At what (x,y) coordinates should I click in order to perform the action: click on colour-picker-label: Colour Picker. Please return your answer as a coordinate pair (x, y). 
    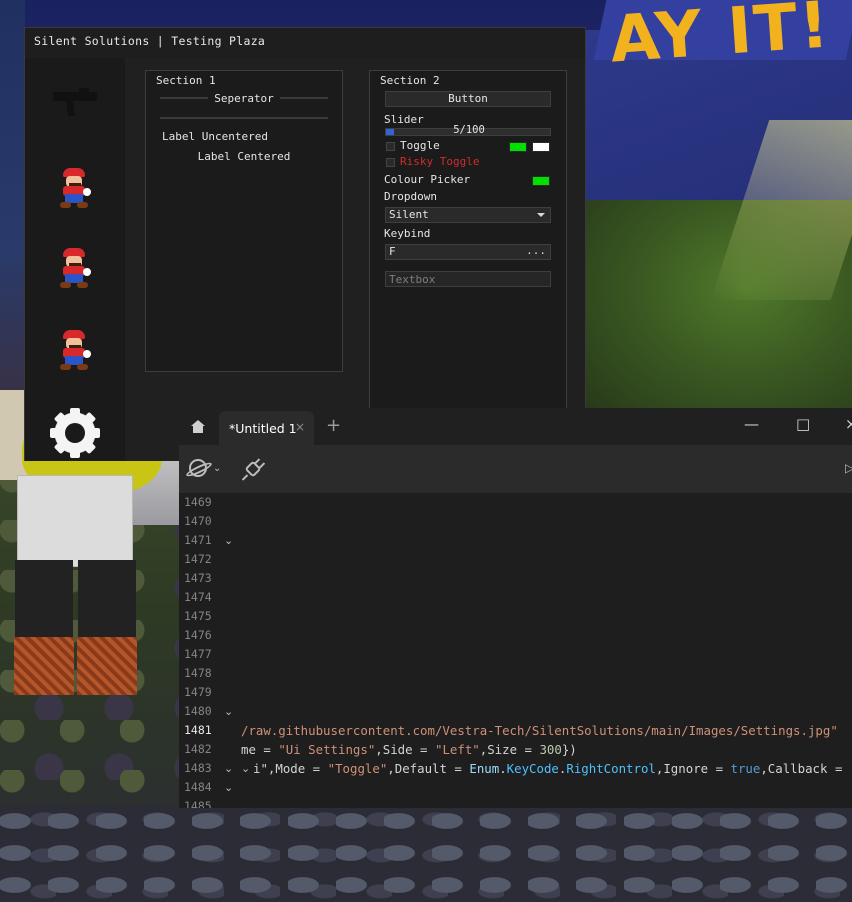
    Looking at the image, I should click on (427, 179).